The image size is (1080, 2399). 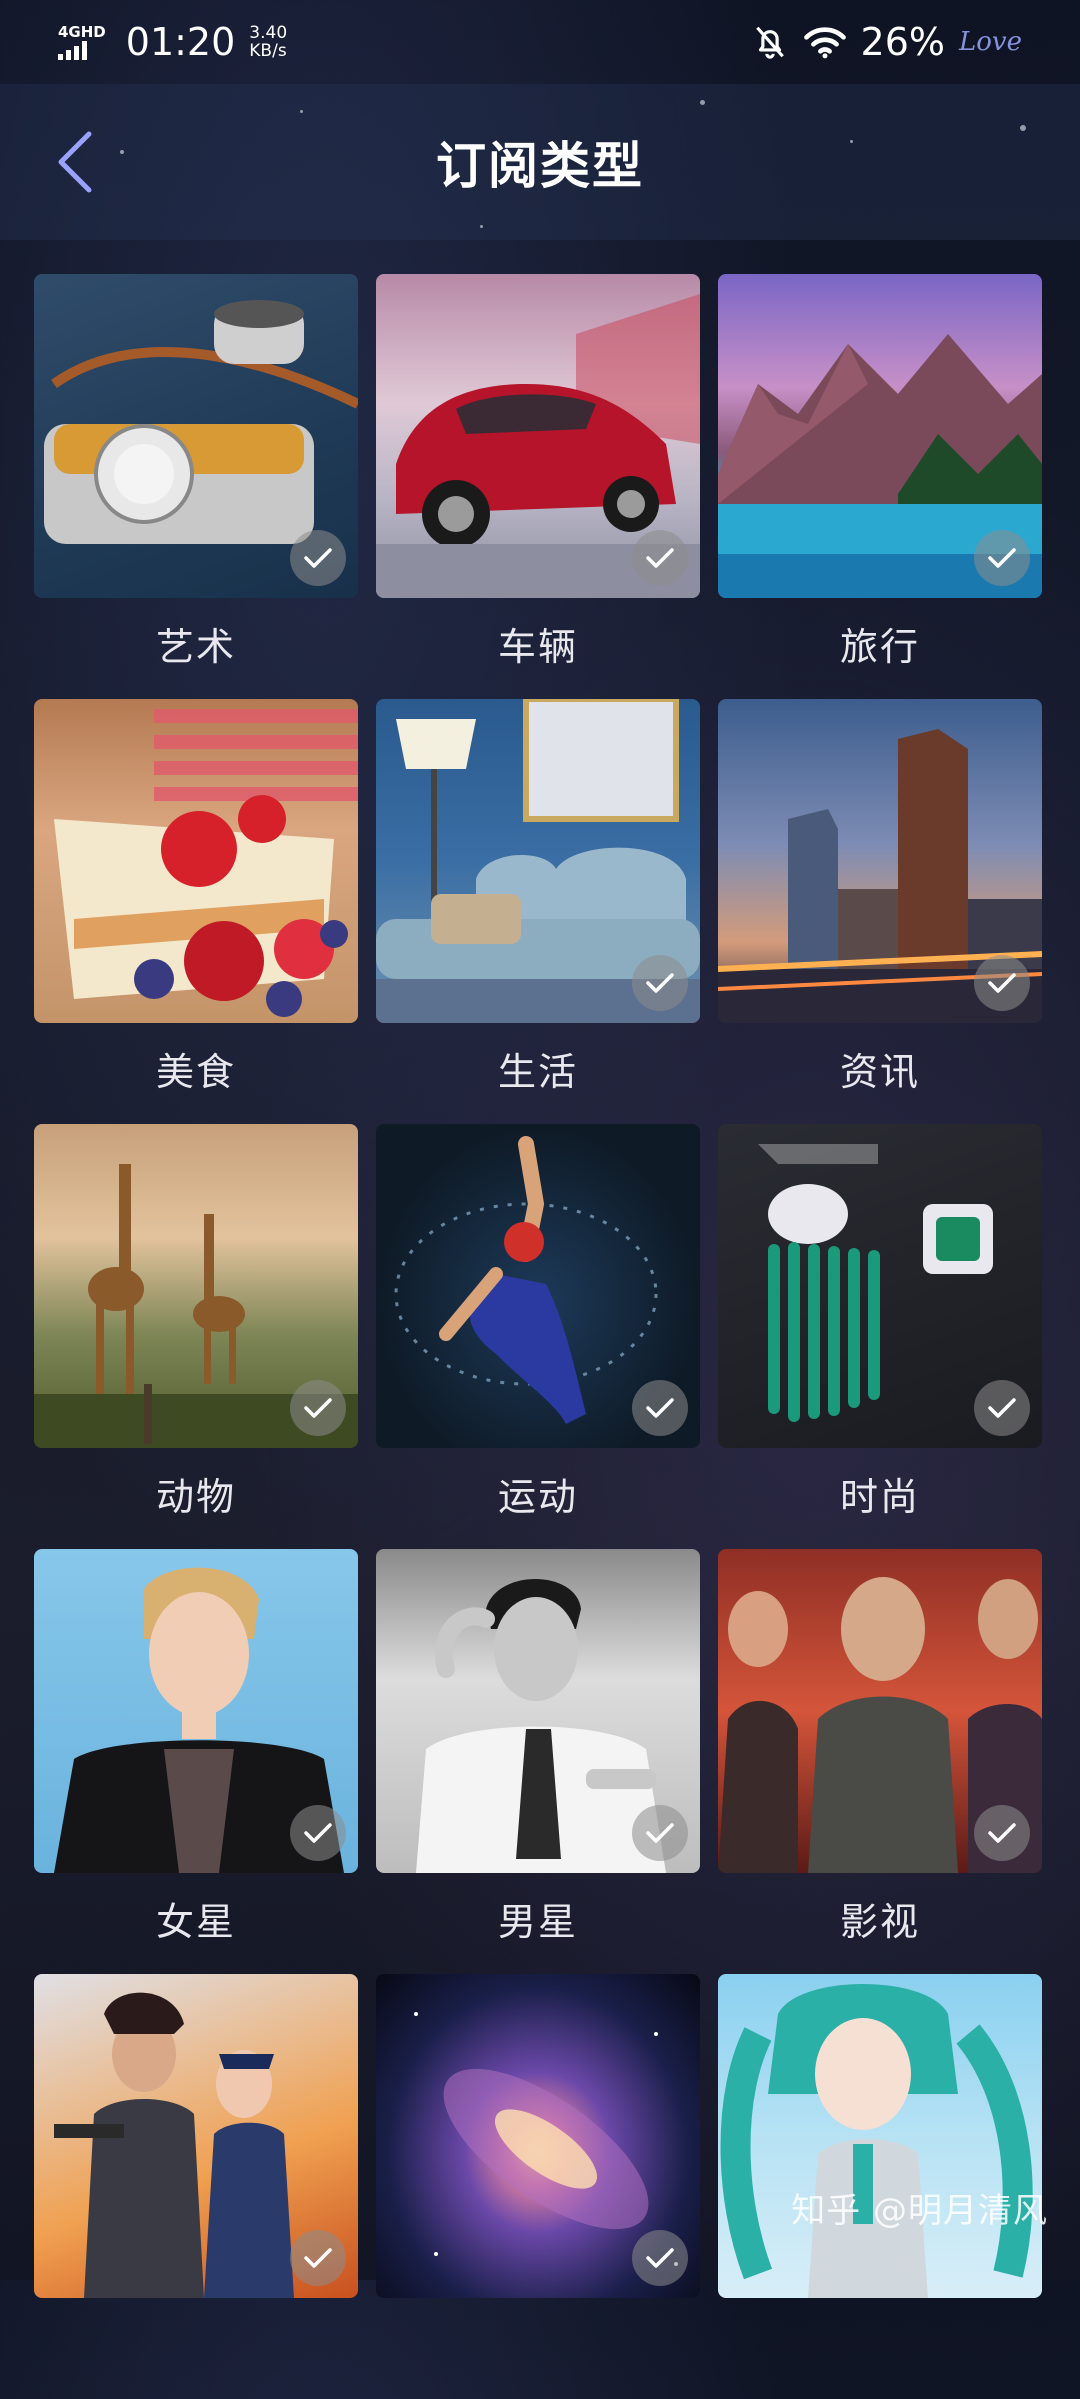 I want to click on category-item-movie: 影视, so click(x=880, y=1761).